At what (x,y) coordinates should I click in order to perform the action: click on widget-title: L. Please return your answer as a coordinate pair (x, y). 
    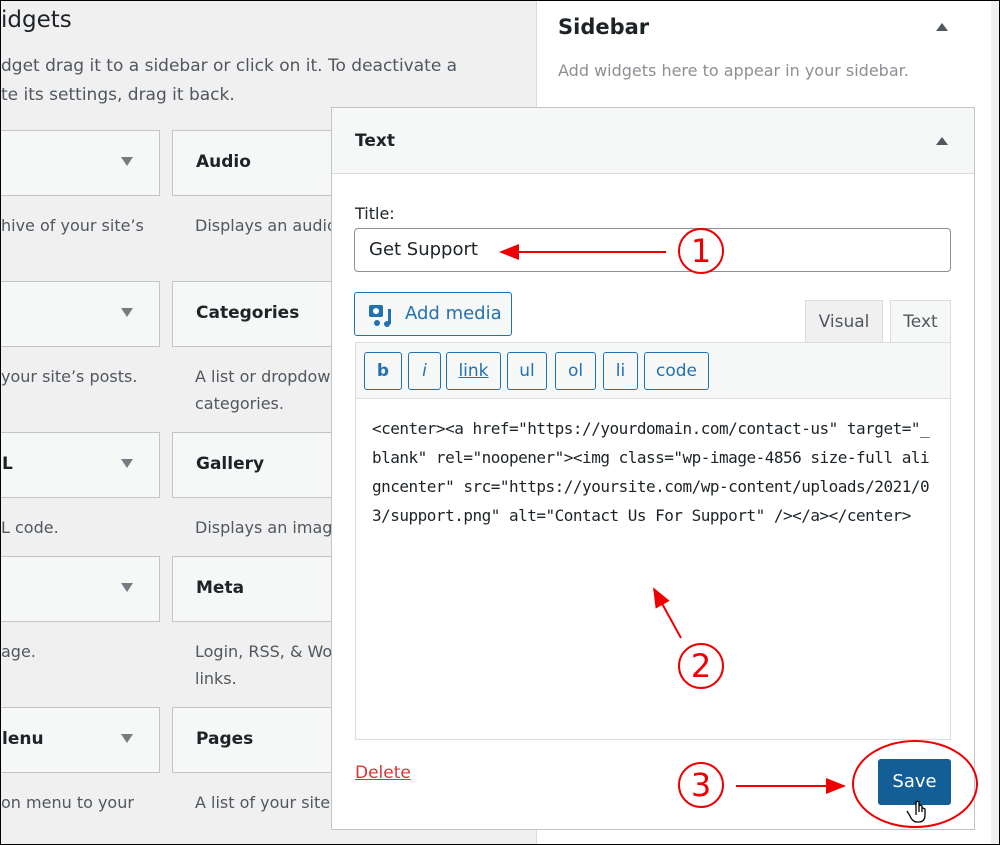
    Looking at the image, I should click on (7, 464).